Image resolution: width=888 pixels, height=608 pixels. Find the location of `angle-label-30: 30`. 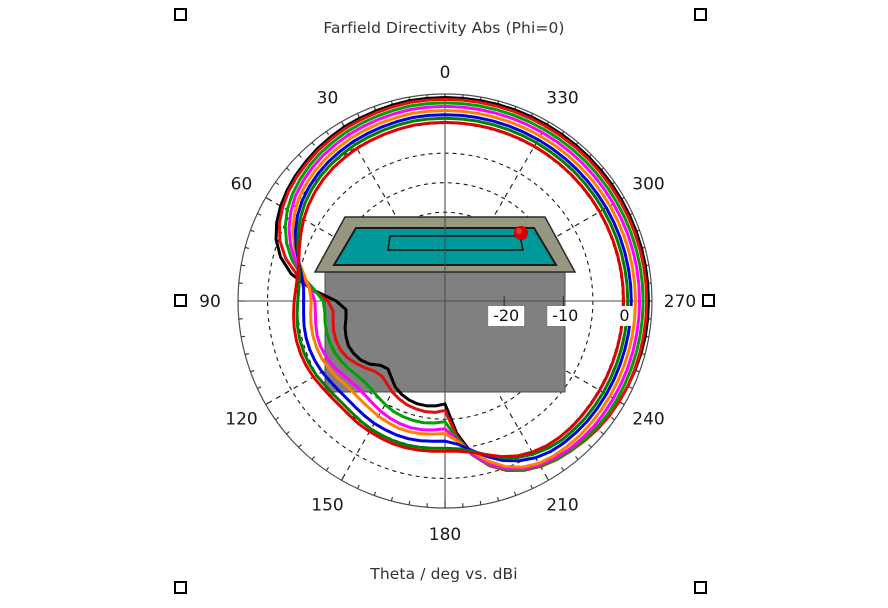

angle-label-30: 30 is located at coordinates (328, 98).